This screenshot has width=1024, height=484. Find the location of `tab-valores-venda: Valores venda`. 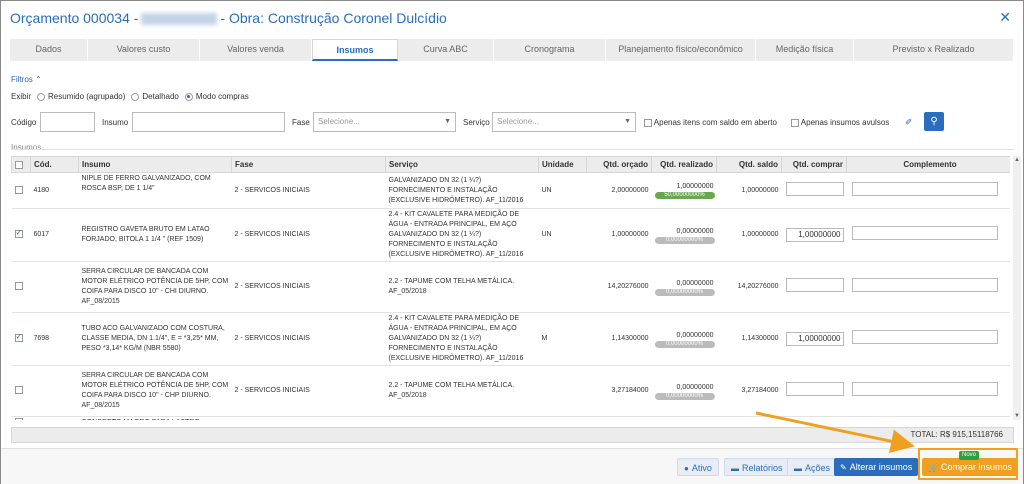

tab-valores-venda: Valores venda is located at coordinates (256, 50).